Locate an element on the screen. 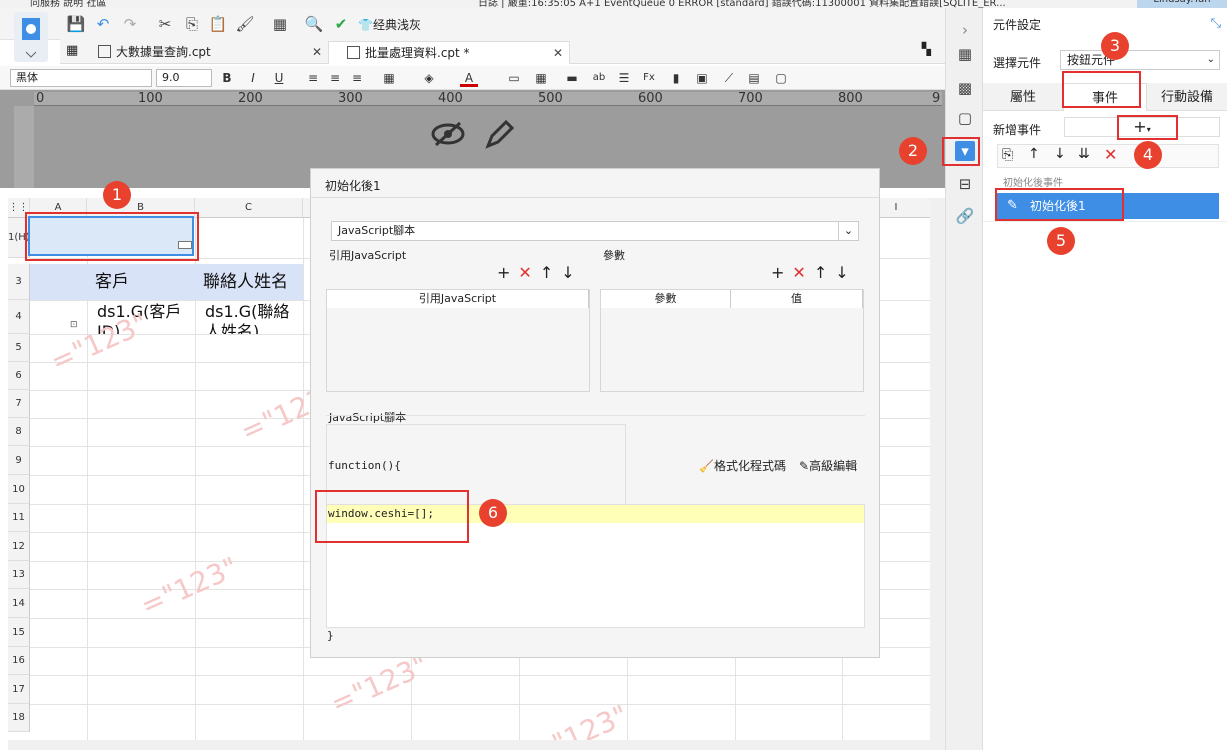 The height and width of the screenshot is (750, 1227). row-header: 11 is located at coordinates (19, 518).